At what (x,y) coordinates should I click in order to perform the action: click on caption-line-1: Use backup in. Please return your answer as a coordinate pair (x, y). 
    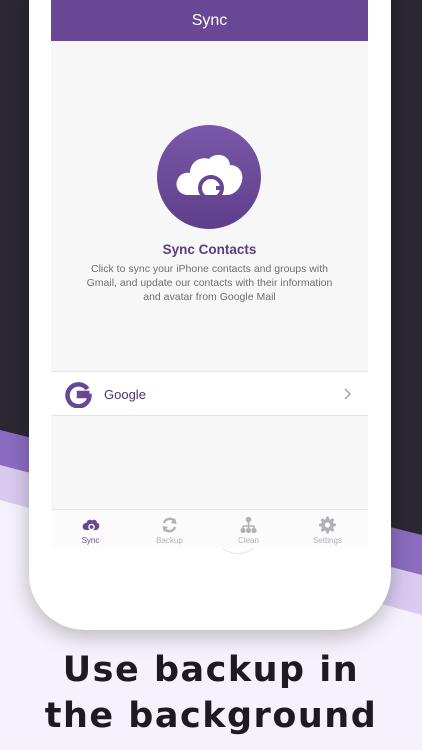
    Looking at the image, I should click on (211, 670).